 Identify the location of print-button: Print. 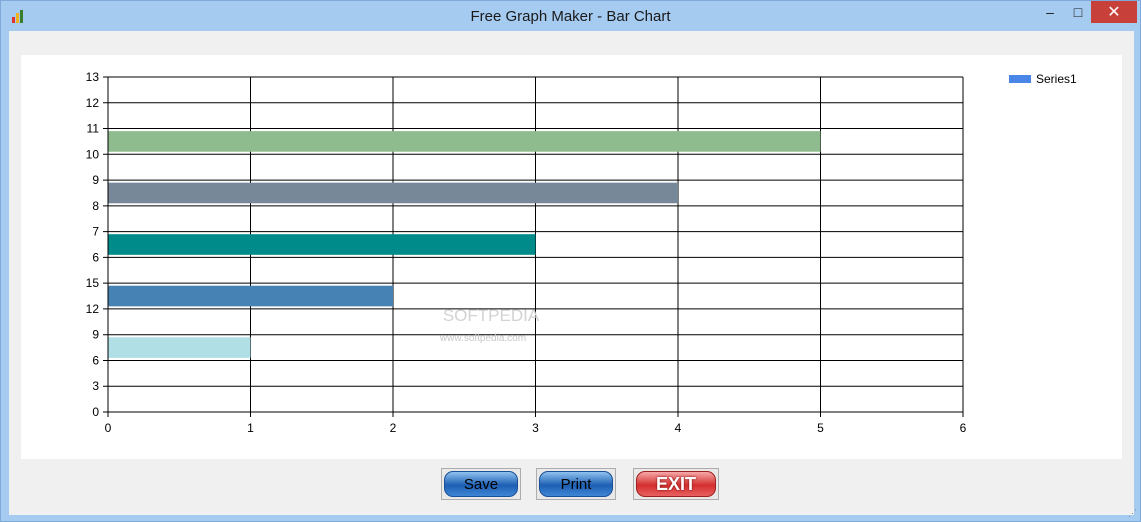
(576, 484).